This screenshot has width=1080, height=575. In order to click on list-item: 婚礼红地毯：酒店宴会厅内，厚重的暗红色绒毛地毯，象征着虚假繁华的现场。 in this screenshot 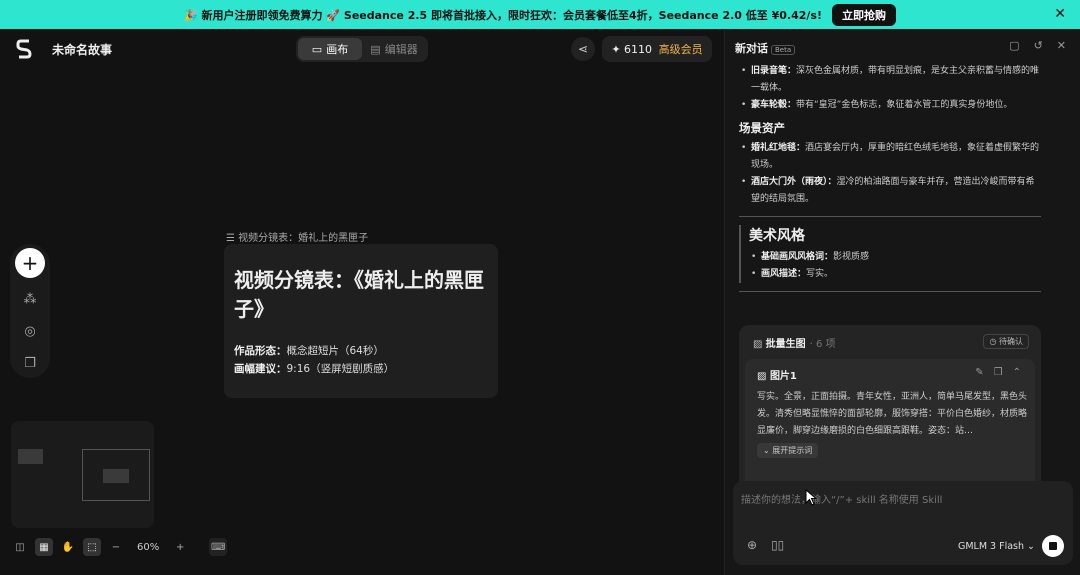, I will do `click(890, 157)`.